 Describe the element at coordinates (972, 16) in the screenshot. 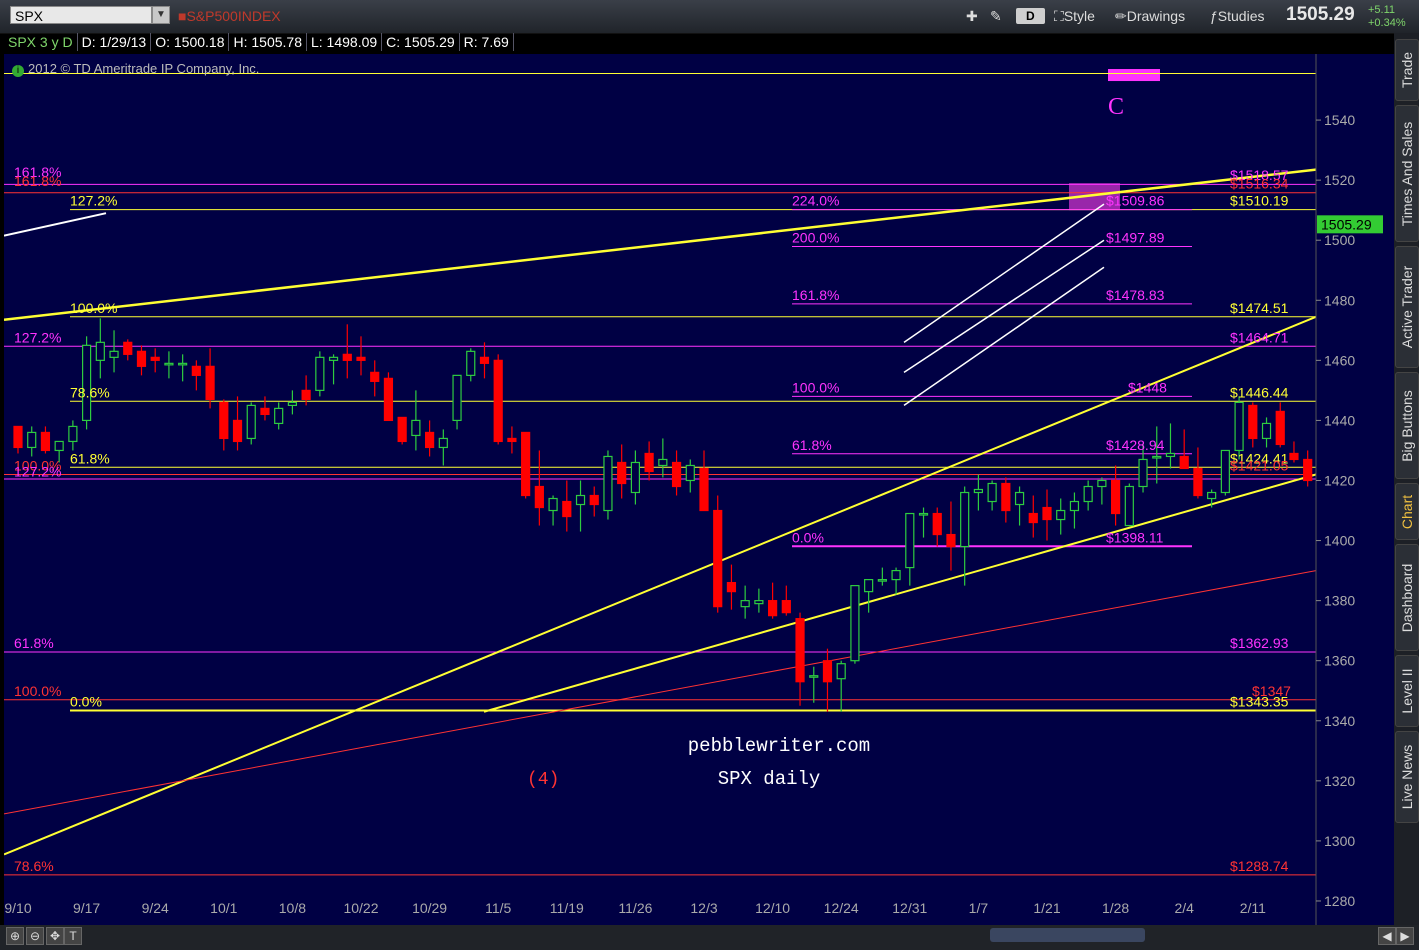

I see `crosshair-icon: ✚` at that location.